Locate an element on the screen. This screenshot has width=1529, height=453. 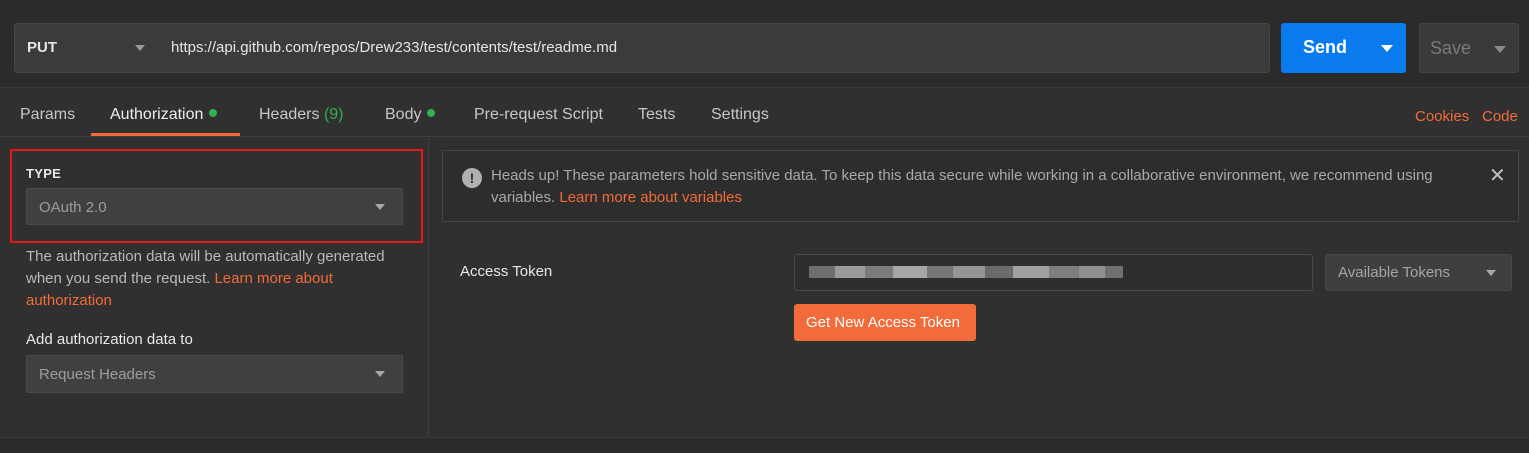
tab-label: Tests is located at coordinates (657, 114).